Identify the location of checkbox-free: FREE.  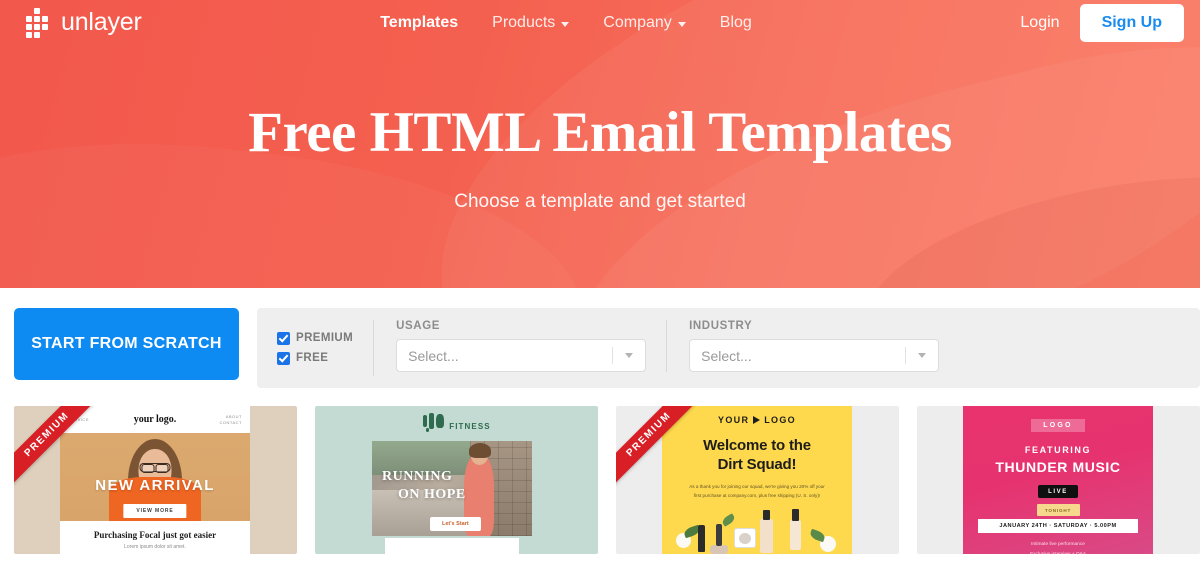
(315, 358).